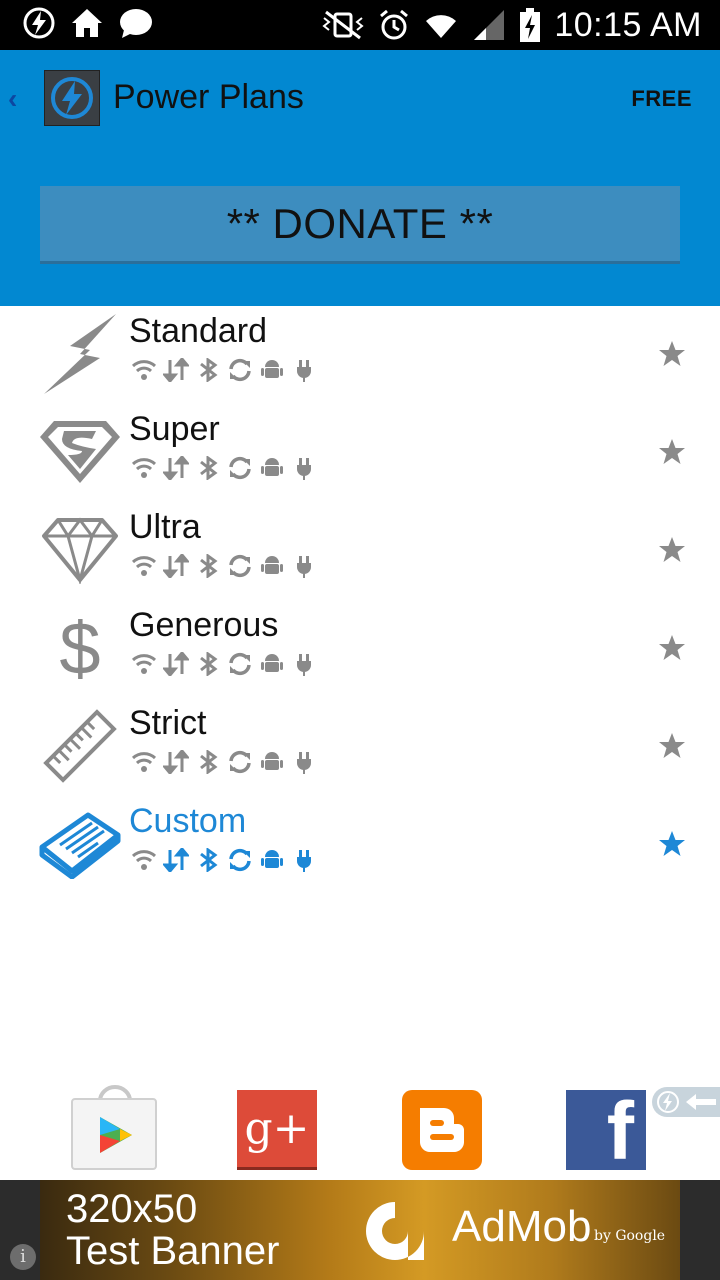  Describe the element at coordinates (360, 1131) in the screenshot. I see `social-links: g+ f` at that location.